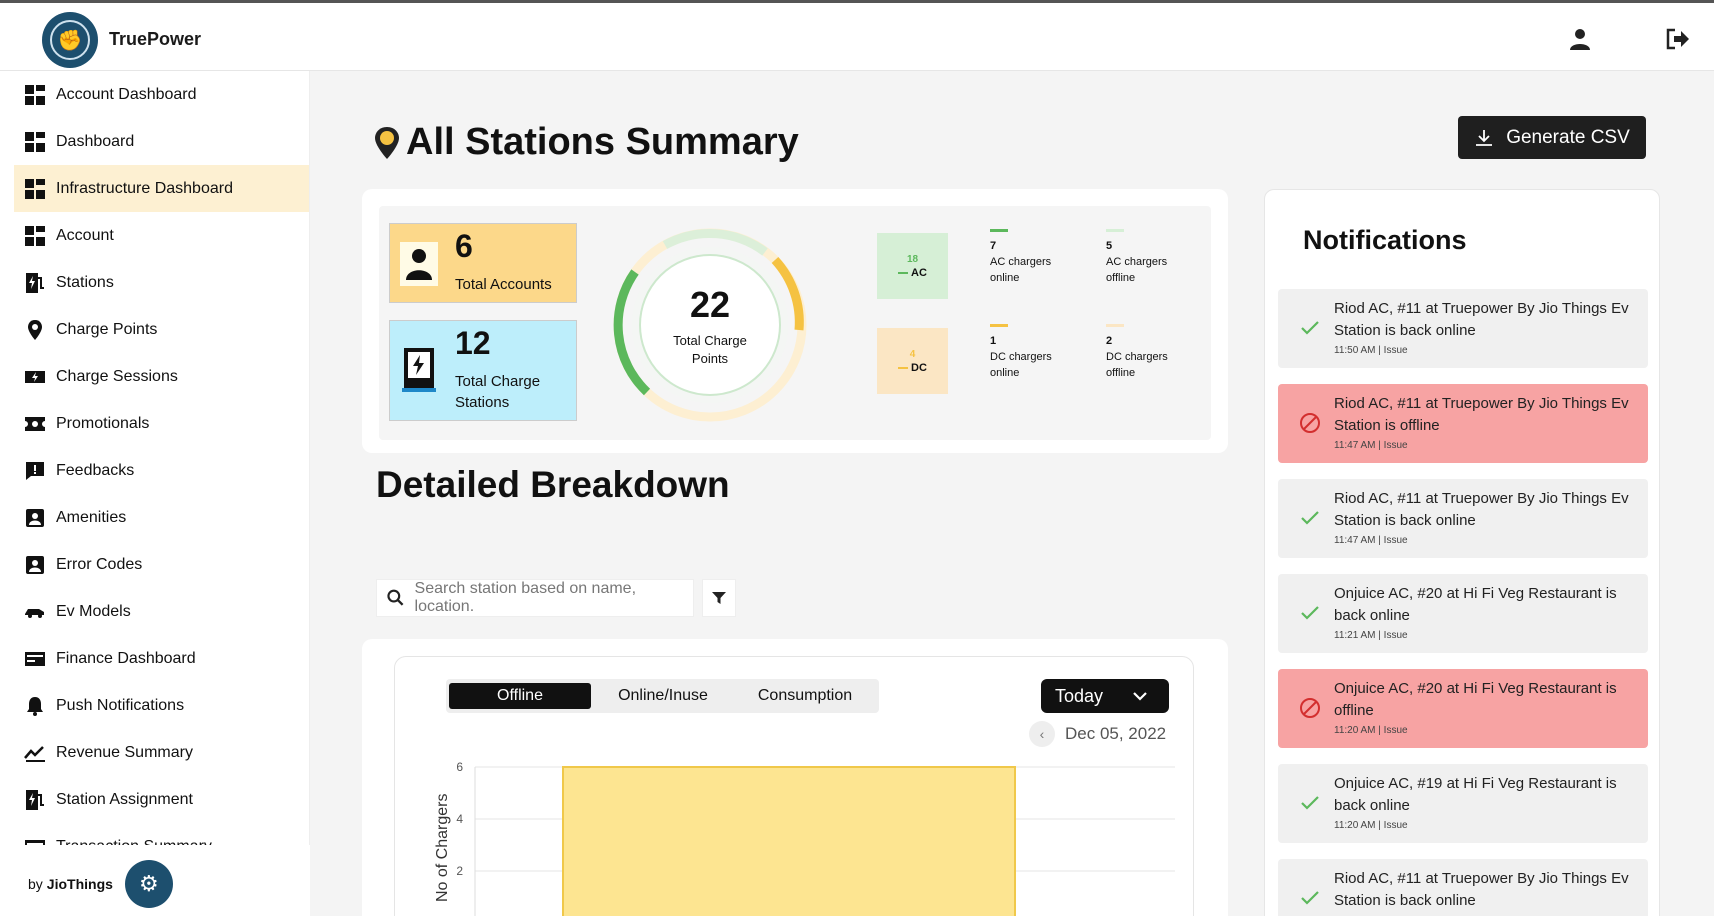 Image resolution: width=1714 pixels, height=916 pixels. Describe the element at coordinates (120, 705) in the screenshot. I see `sidebar-item-label: Push Notifications` at that location.